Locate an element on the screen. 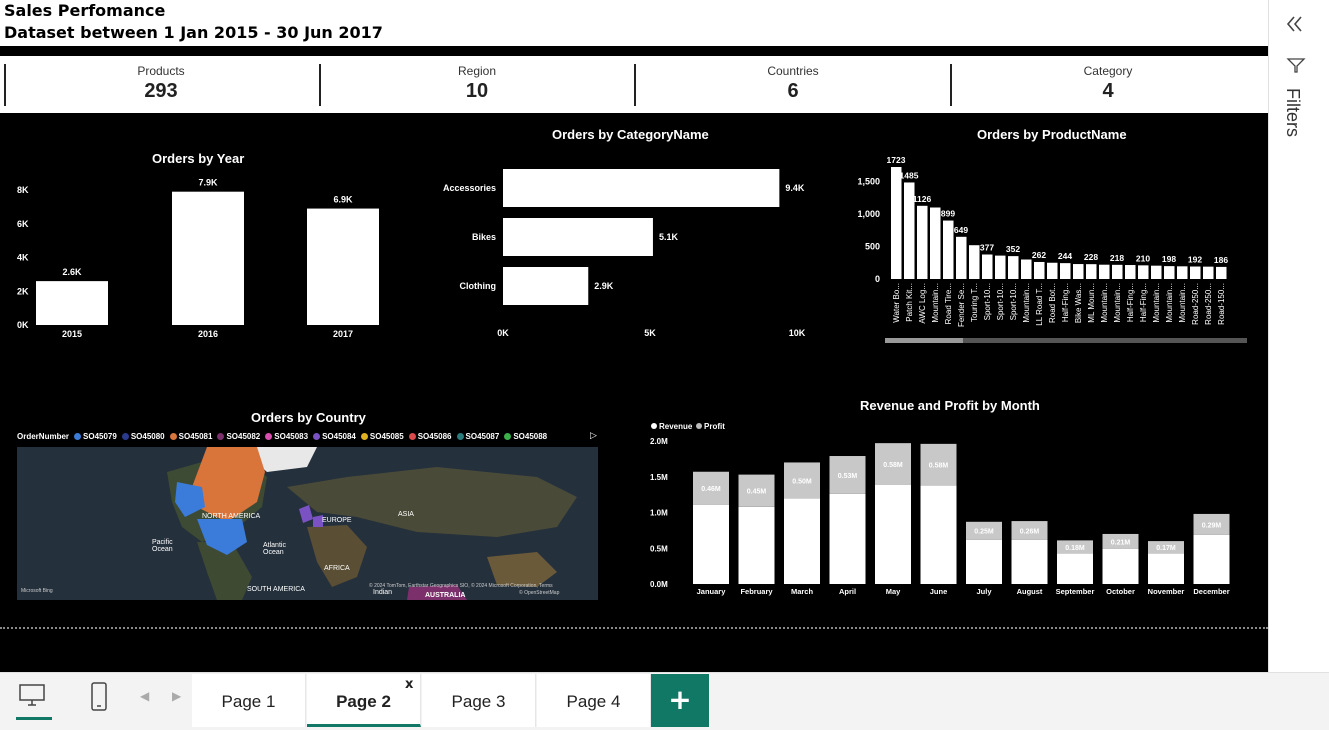  data-label: 899 is located at coordinates (948, 214).